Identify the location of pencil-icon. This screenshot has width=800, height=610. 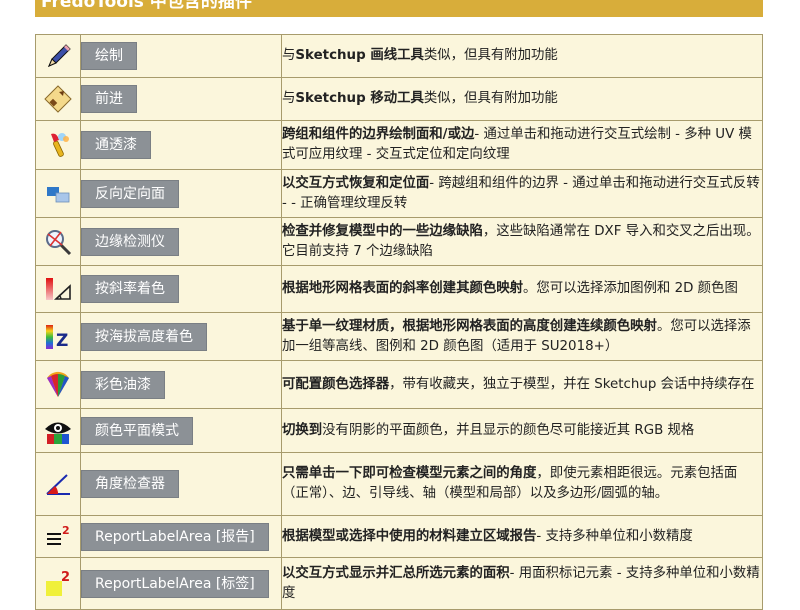
(58, 56).